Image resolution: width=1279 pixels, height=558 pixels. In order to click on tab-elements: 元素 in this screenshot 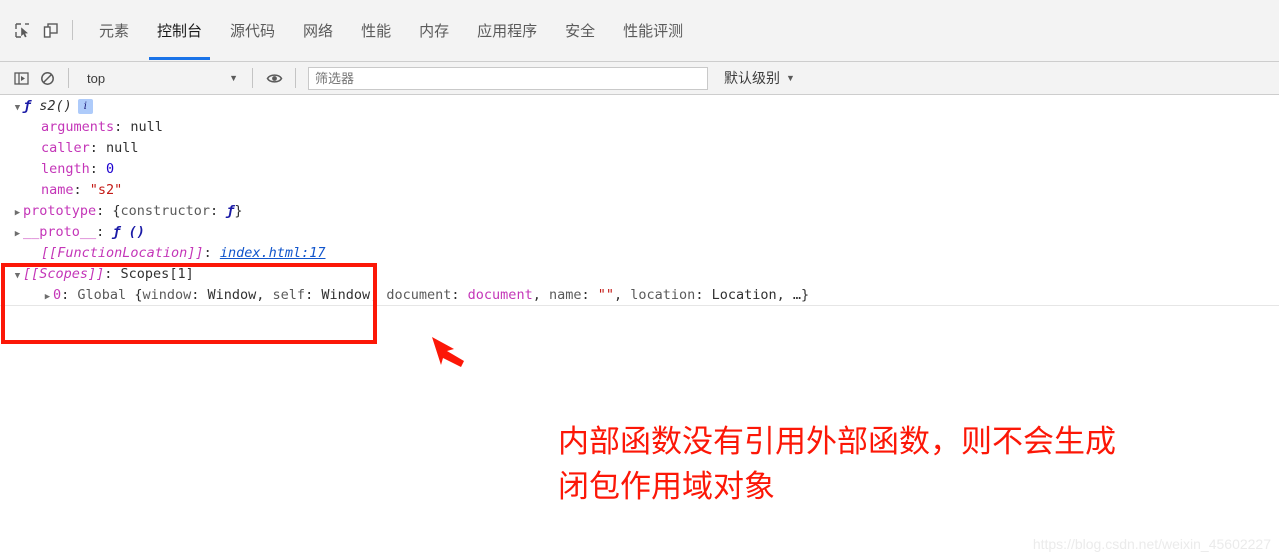, I will do `click(114, 30)`.